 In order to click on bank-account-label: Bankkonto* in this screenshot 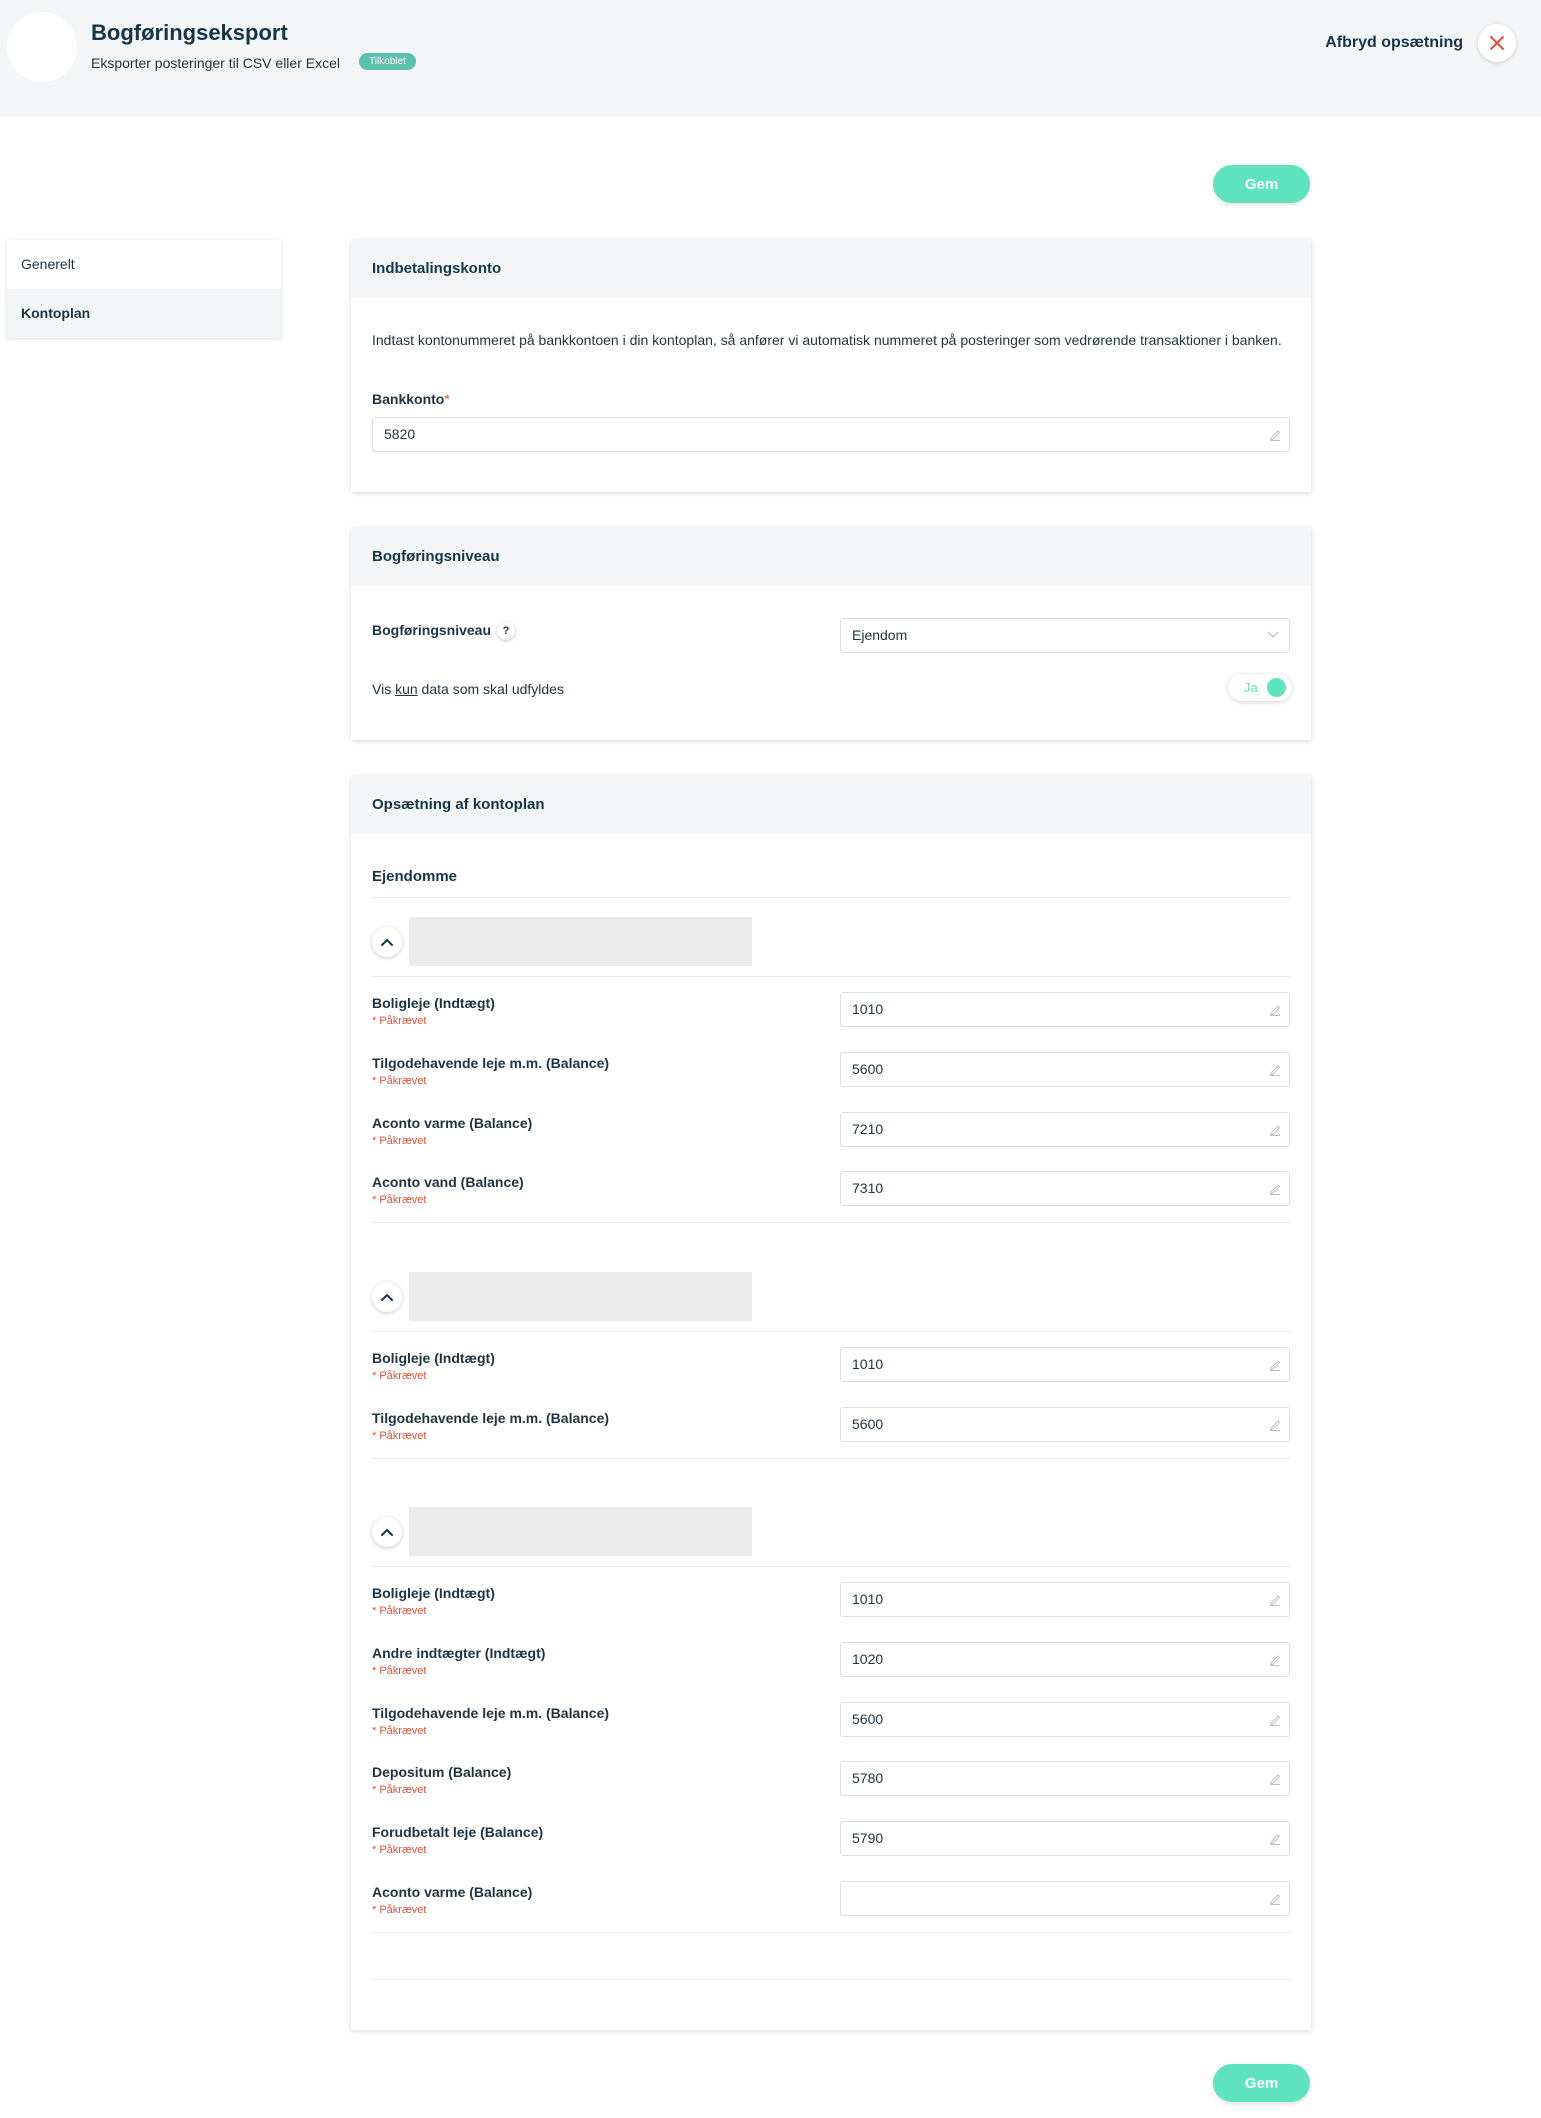, I will do `click(411, 399)`.